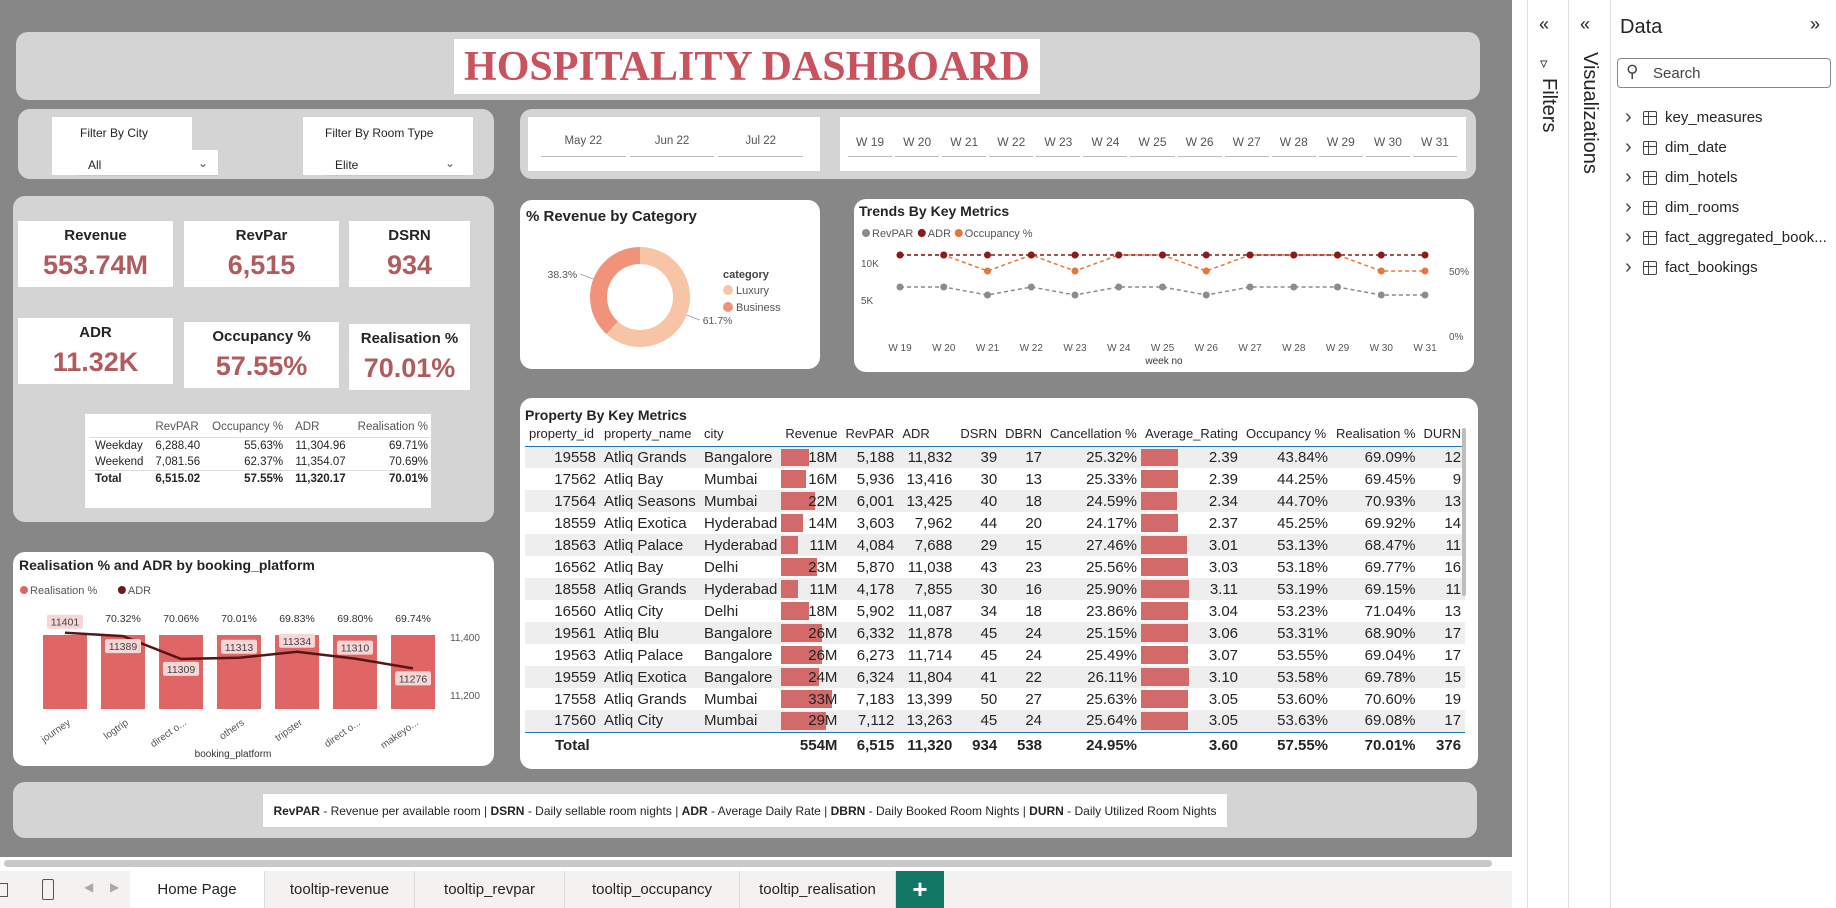 The image size is (1836, 908). What do you see at coordinates (490, 889) in the screenshot?
I see `tab-tooltip-revpar: tooltip_revpar` at bounding box center [490, 889].